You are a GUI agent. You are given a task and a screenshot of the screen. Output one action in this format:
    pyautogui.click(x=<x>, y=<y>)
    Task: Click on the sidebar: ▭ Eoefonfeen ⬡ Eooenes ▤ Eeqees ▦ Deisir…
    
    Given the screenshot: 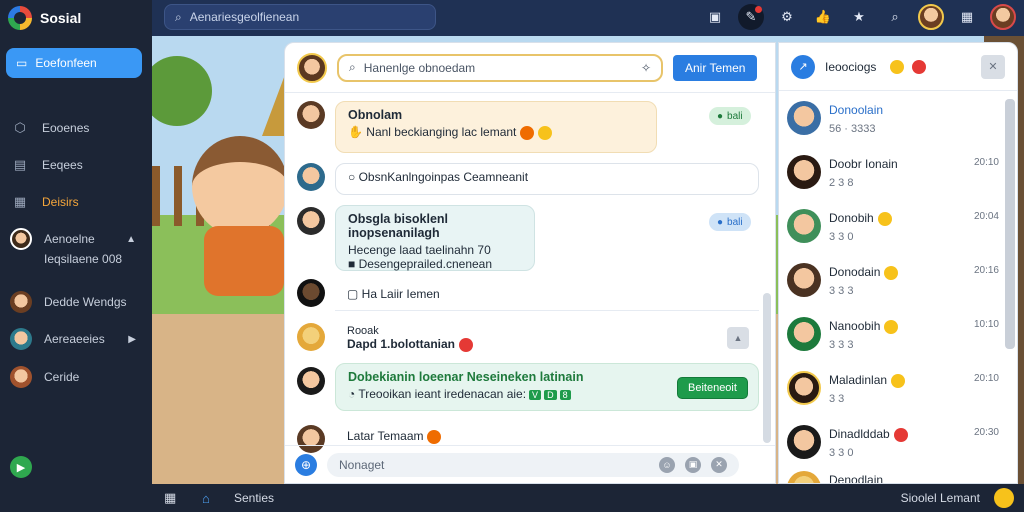 What is the action you would take?
    pyautogui.click(x=76, y=260)
    